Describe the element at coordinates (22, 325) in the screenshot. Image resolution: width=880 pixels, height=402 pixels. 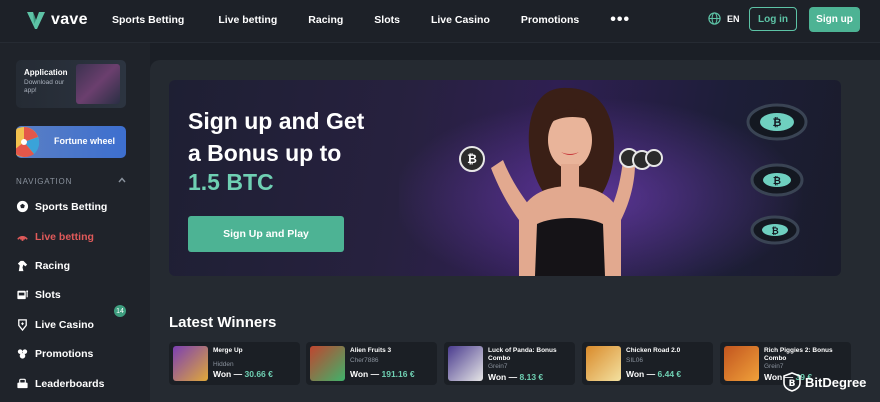
I see `casino-chip-icon` at that location.